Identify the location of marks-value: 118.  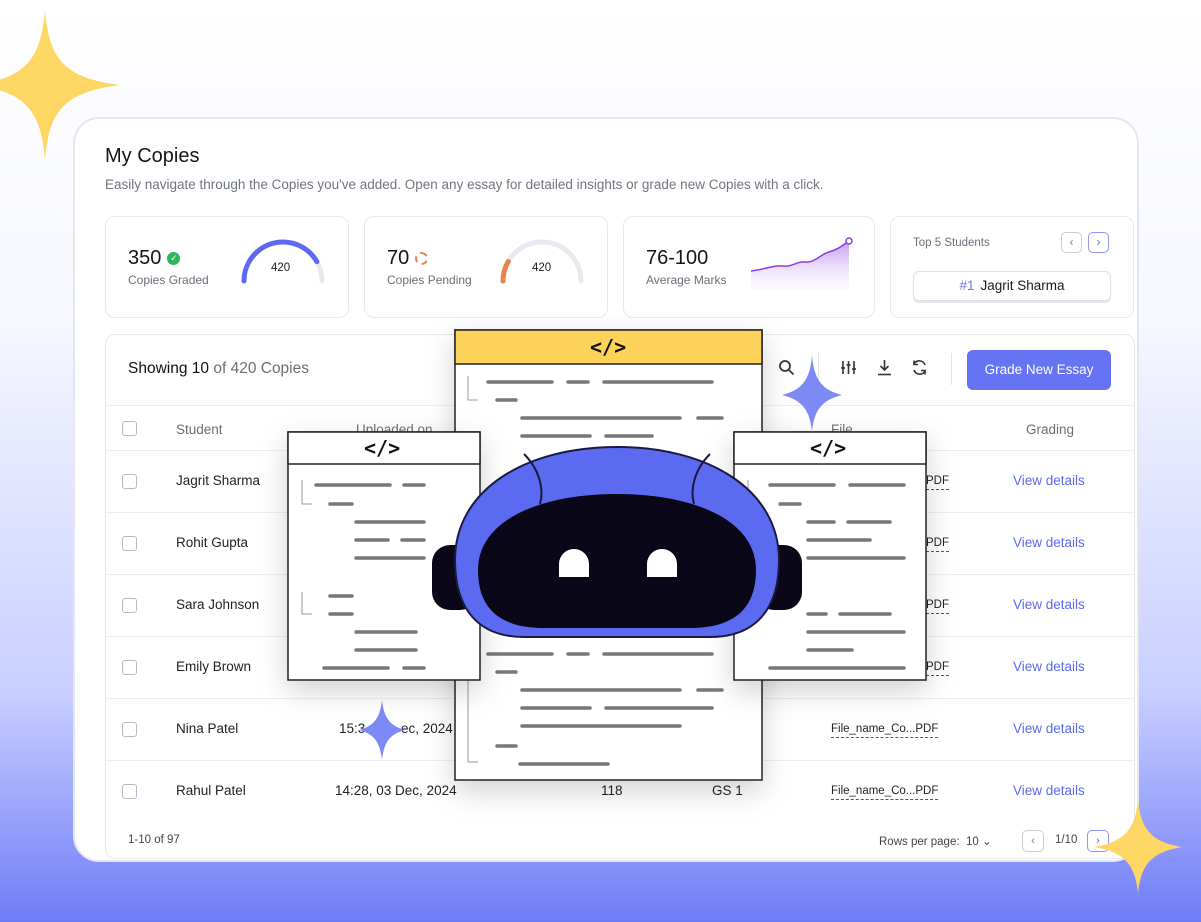
(612, 790).